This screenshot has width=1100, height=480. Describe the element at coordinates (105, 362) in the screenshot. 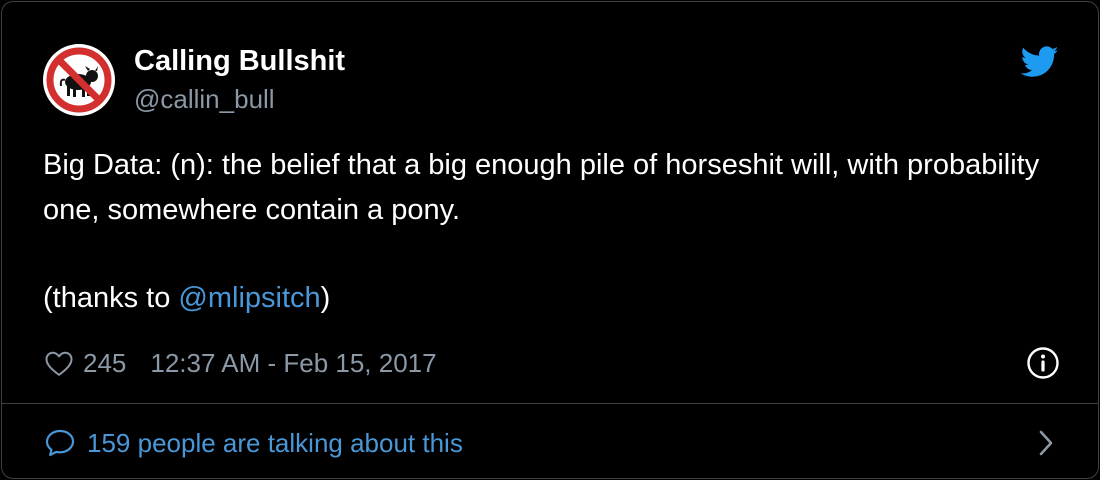

I see `like-count: 245` at that location.